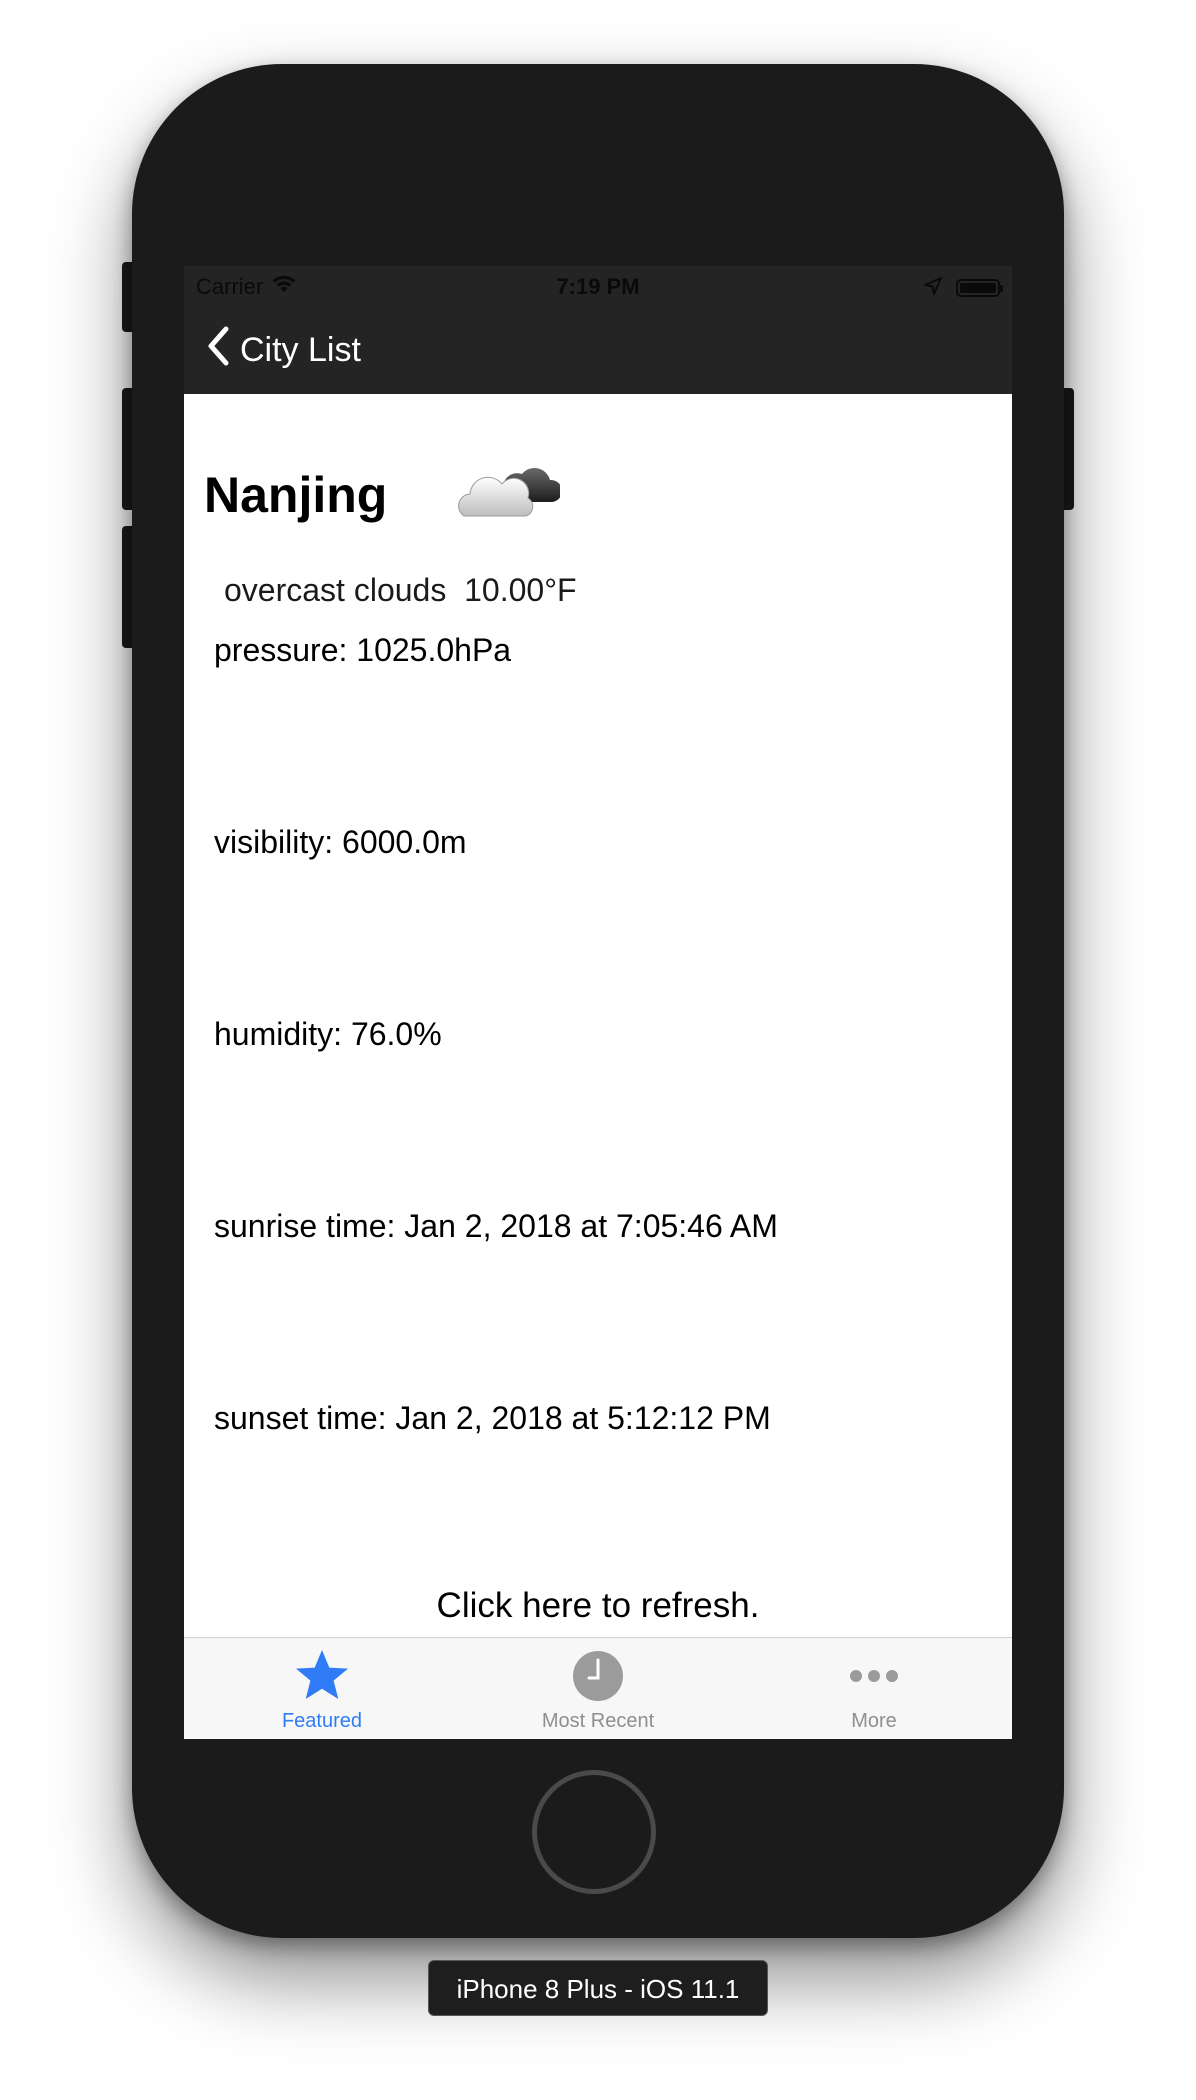 This screenshot has width=1196, height=2100. What do you see at coordinates (874, 1676) in the screenshot?
I see `more-icon` at bounding box center [874, 1676].